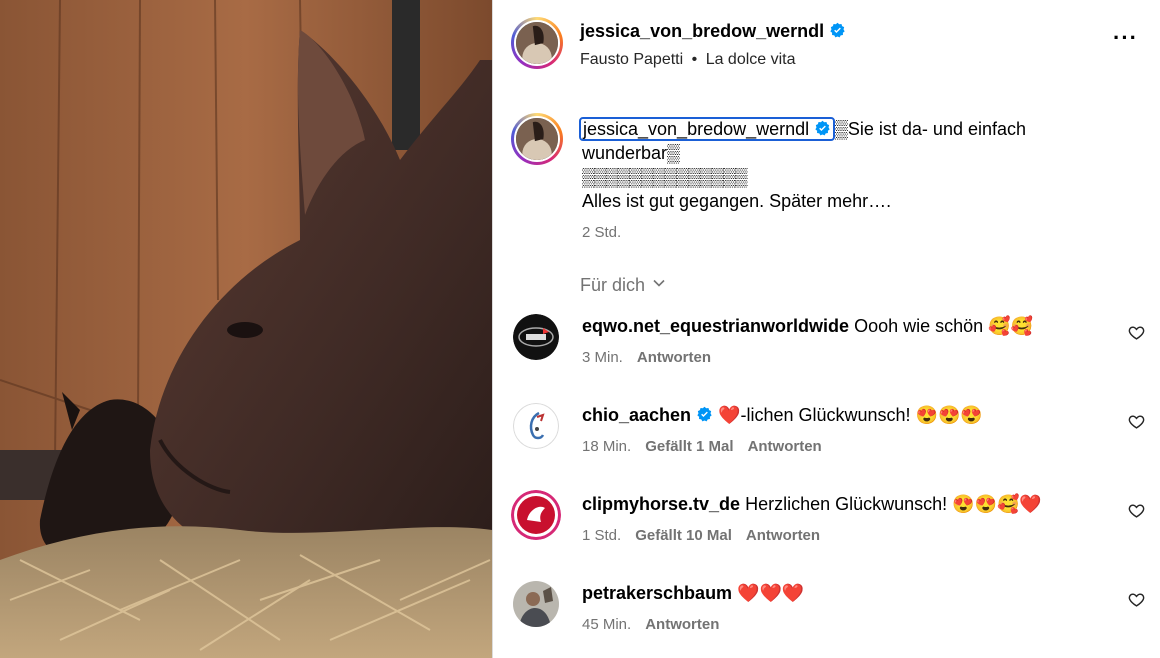  What do you see at coordinates (661, 504) in the screenshot?
I see `comment-username: clipmyhorse.tv_de` at bounding box center [661, 504].